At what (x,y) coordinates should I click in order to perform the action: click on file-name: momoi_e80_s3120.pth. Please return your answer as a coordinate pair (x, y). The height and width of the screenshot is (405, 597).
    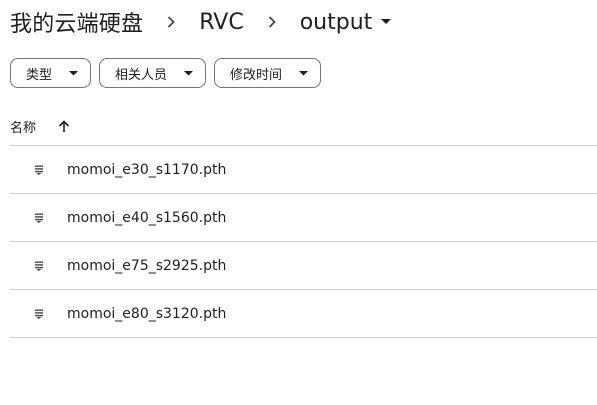
    Looking at the image, I should click on (147, 313).